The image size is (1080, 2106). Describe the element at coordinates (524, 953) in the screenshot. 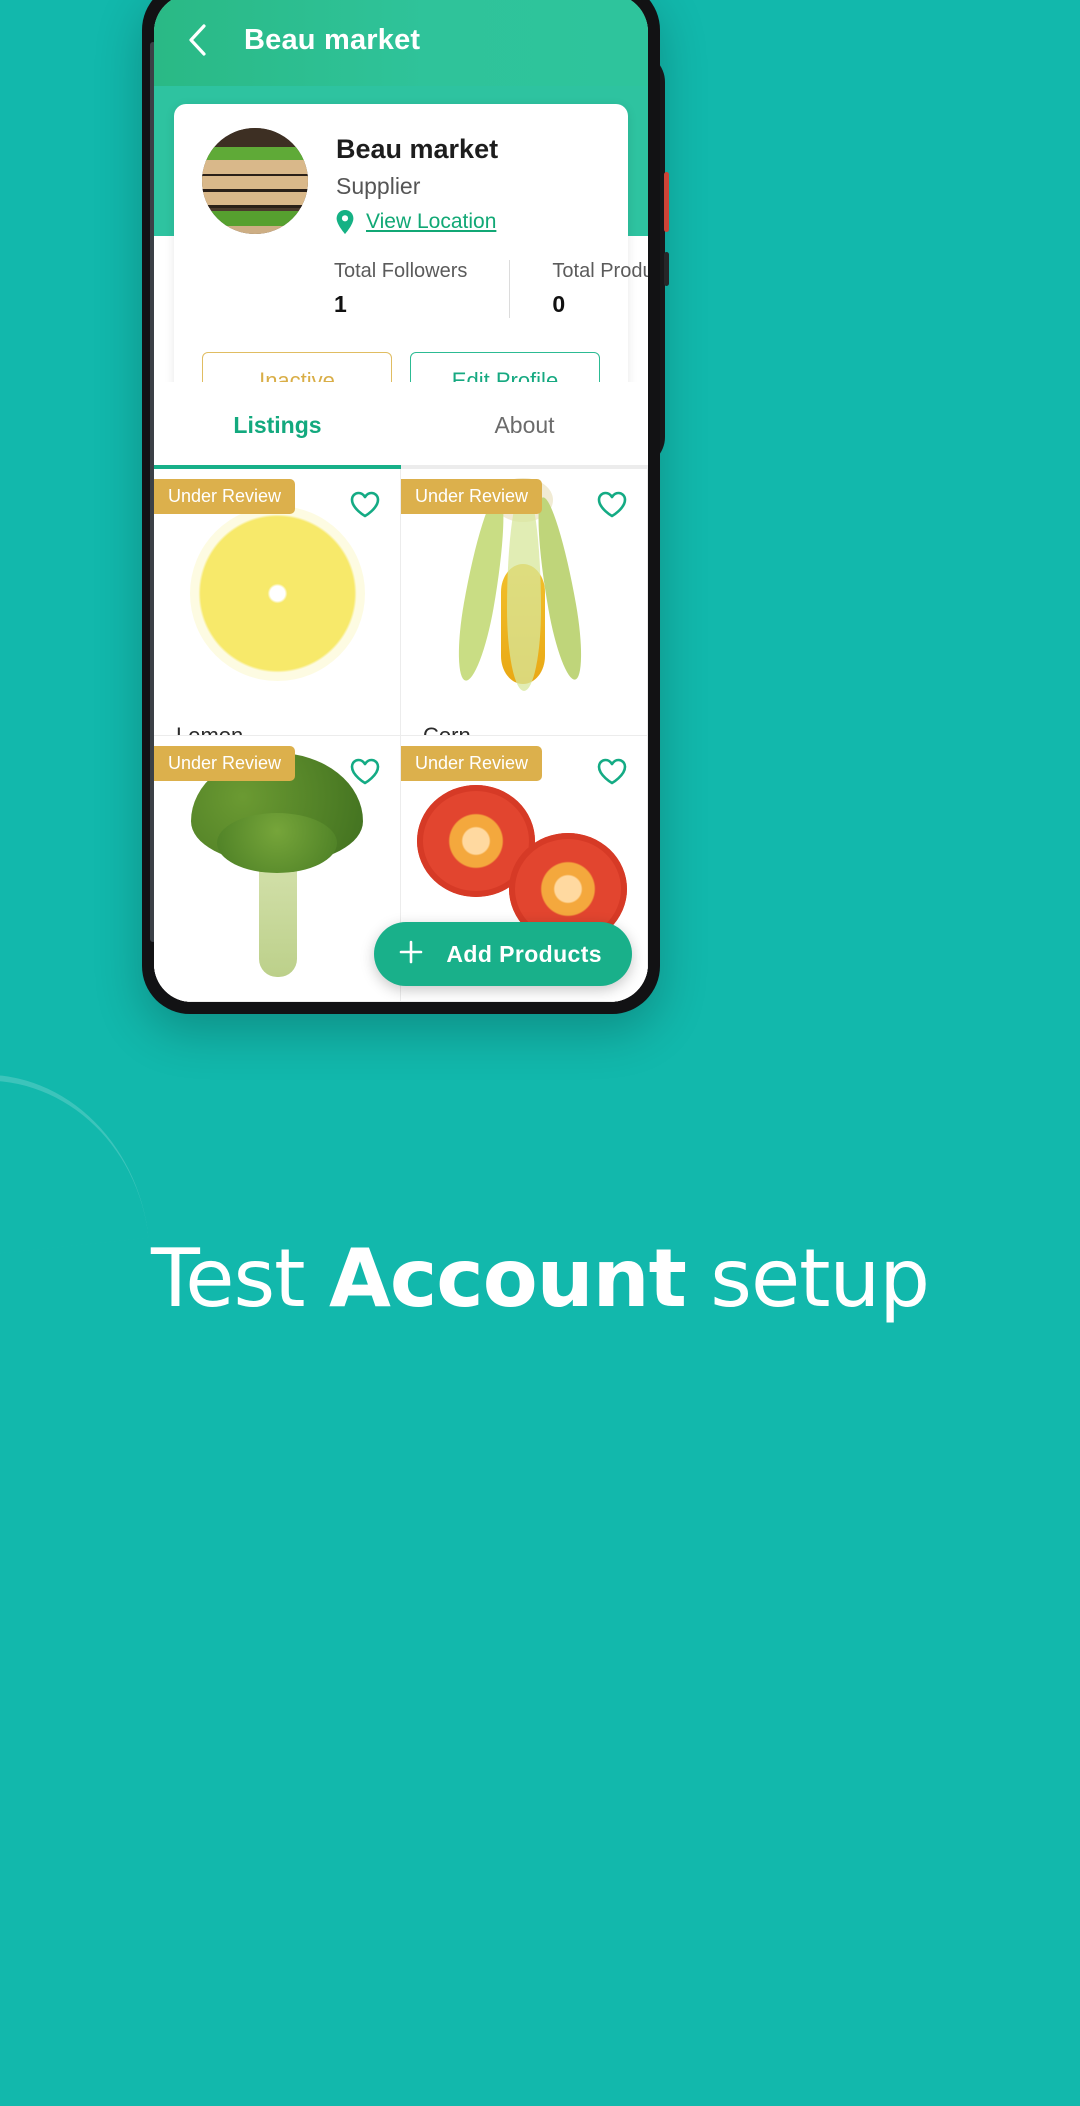

I see `add-products-label: Add Products` at that location.